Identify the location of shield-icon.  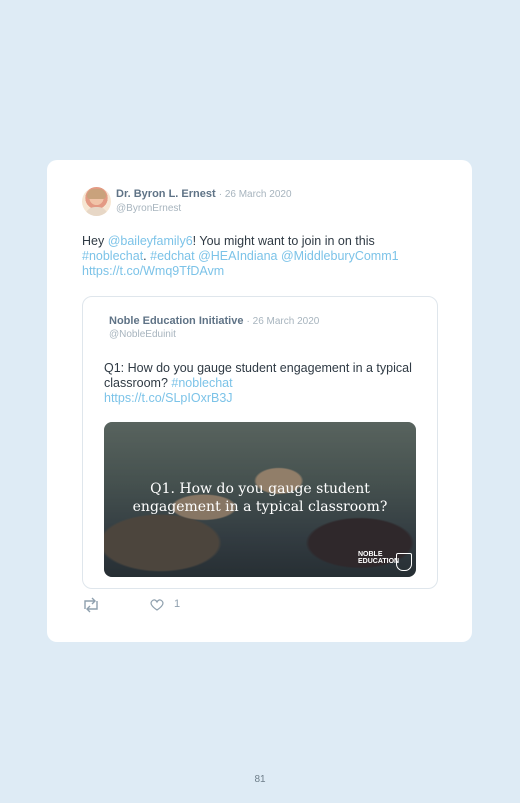
(404, 562).